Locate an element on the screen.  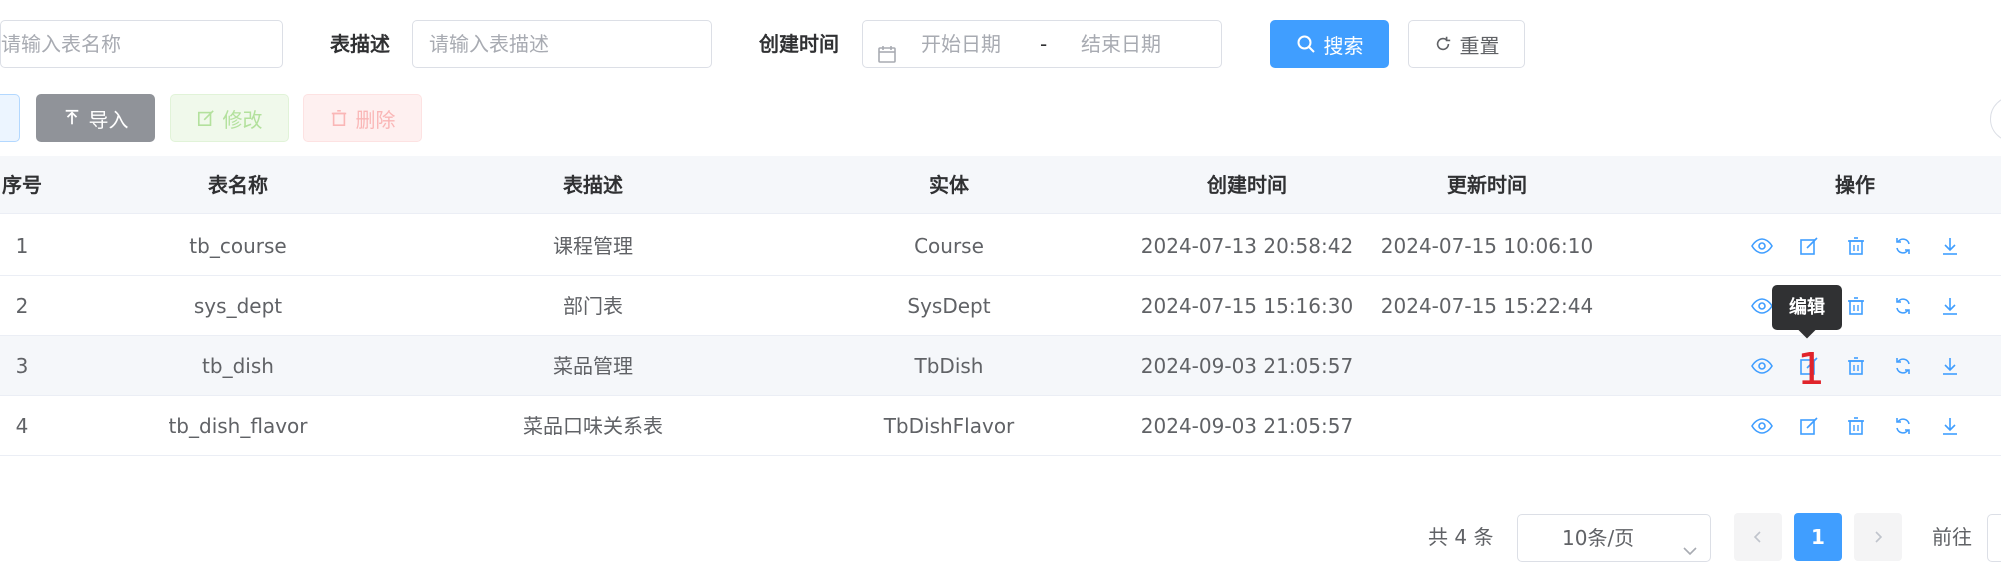
add-button-partial is located at coordinates (10, 118).